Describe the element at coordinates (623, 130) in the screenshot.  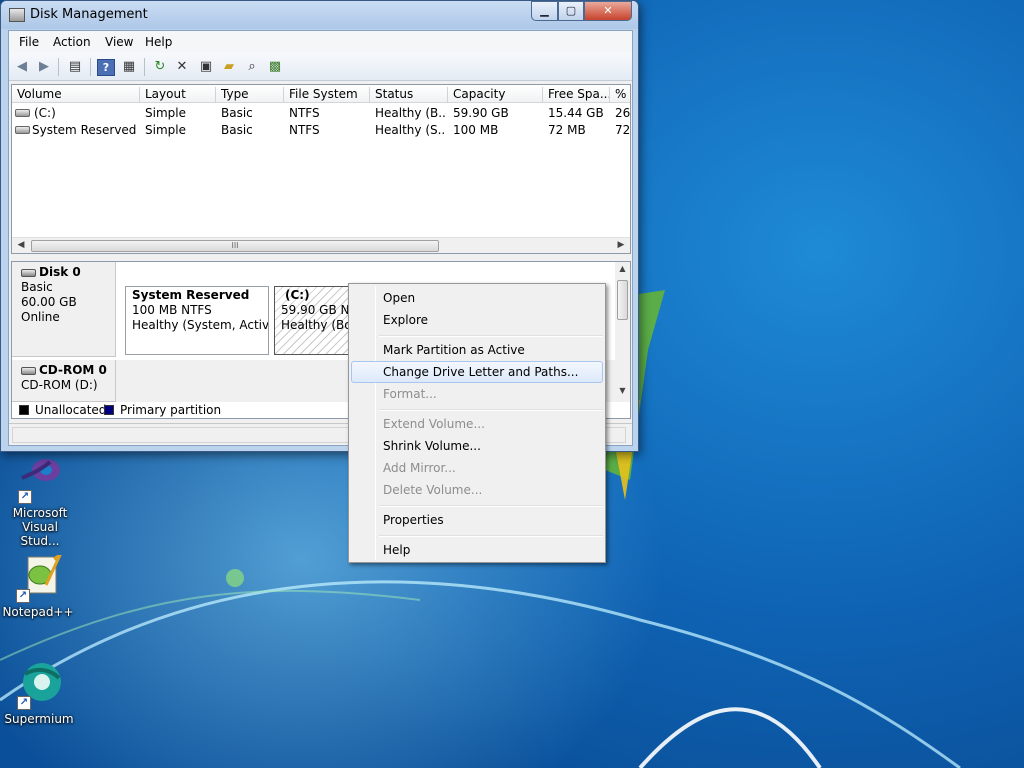
I see `cell-percent-free: 72` at that location.